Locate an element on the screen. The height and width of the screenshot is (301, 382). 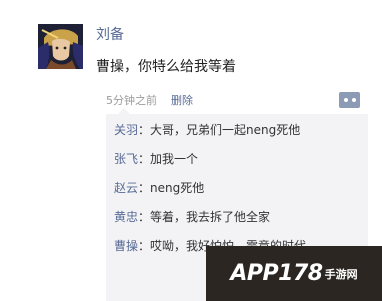
comment-item: 关羽：大哥，兄弟们一起neng死他 is located at coordinates (207, 130).